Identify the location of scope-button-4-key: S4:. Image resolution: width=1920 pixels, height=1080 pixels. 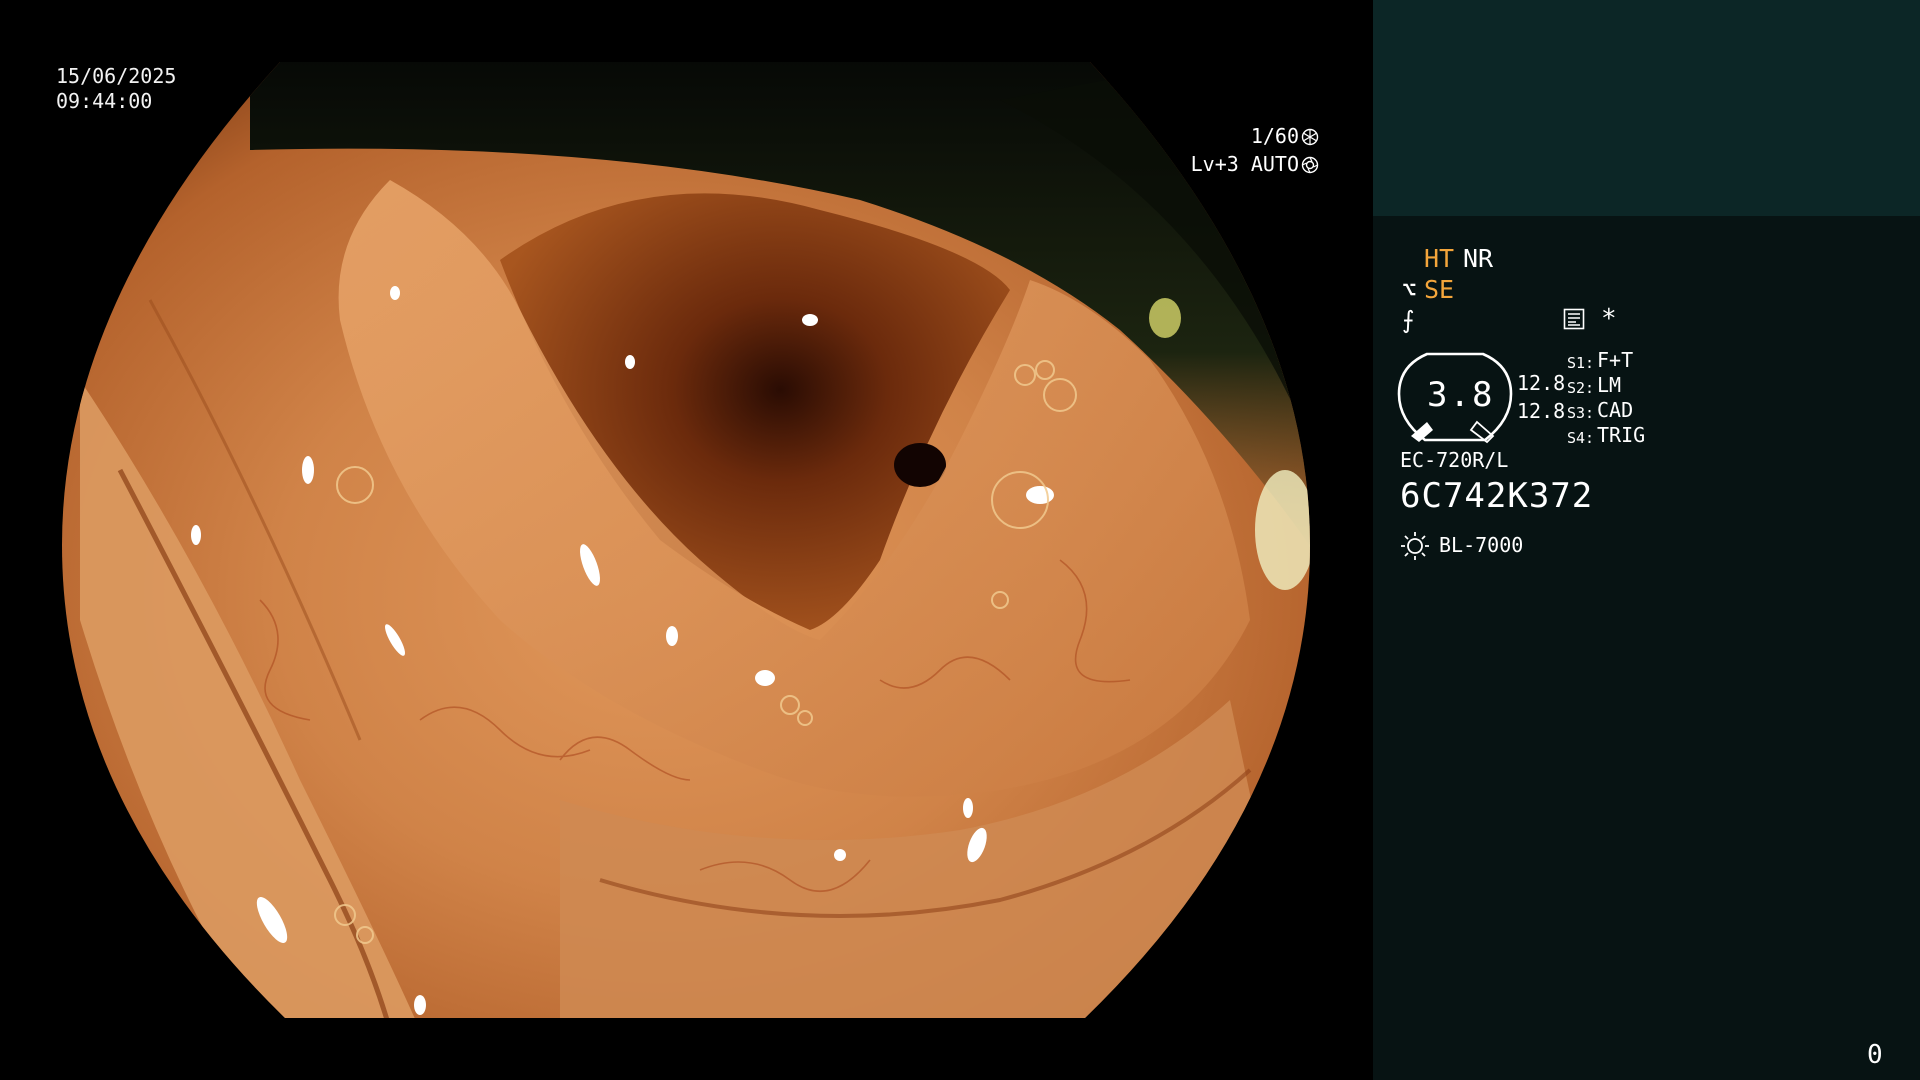
(1581, 438).